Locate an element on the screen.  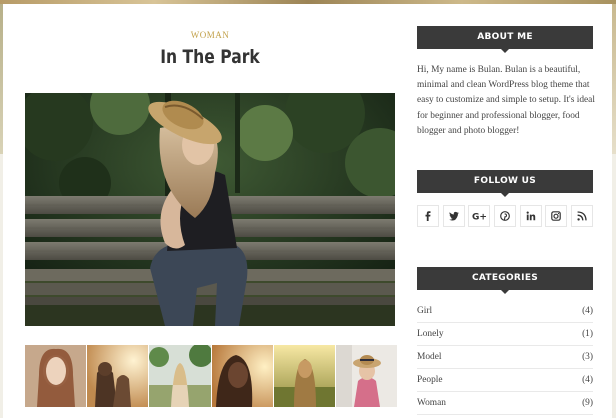
google-plus-icon: G+ is located at coordinates (479, 216).